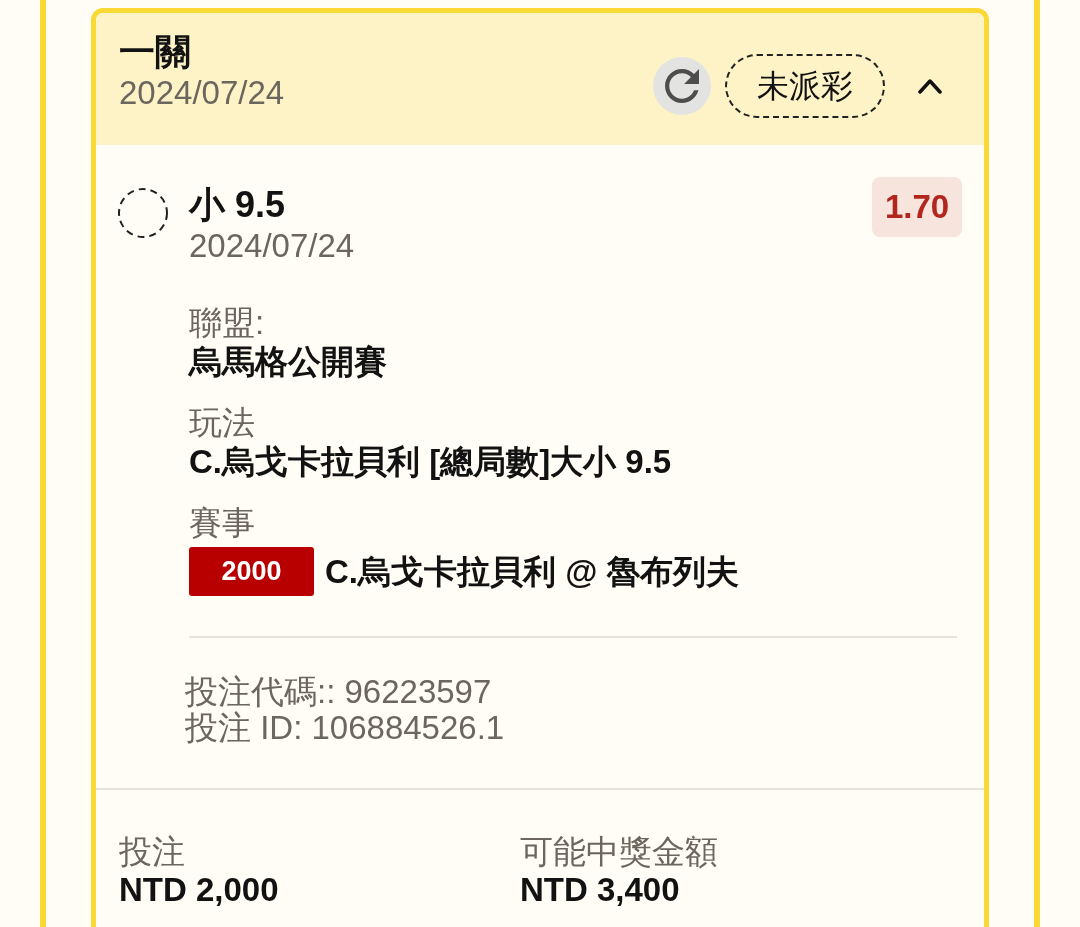 The image size is (1080, 927). What do you see at coordinates (682, 86) in the screenshot?
I see `refresh-icon` at bounding box center [682, 86].